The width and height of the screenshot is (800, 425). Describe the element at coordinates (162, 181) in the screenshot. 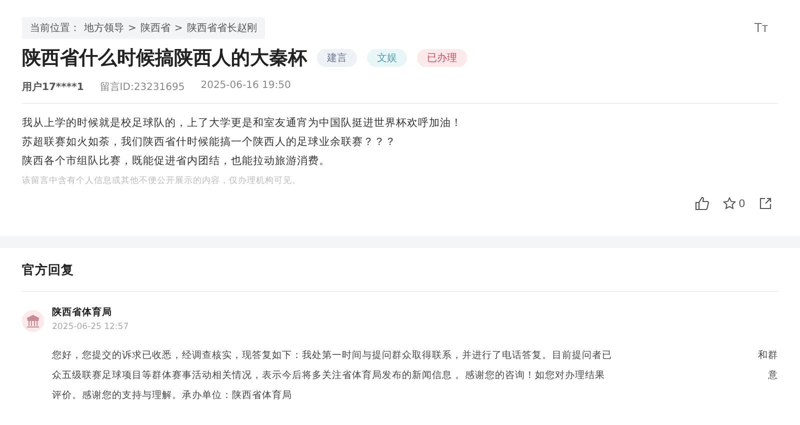

I see `privacy-note: 该留言中含有个人信息或其他不便公开展示的内容，仅办理机构可见。` at that location.